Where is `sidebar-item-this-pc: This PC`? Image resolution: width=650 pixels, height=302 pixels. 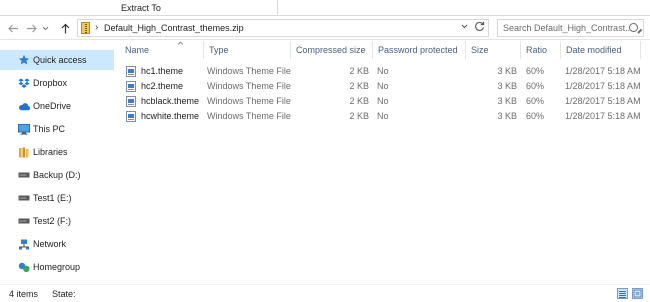
sidebar-item-this-pc: This PC is located at coordinates (57, 129).